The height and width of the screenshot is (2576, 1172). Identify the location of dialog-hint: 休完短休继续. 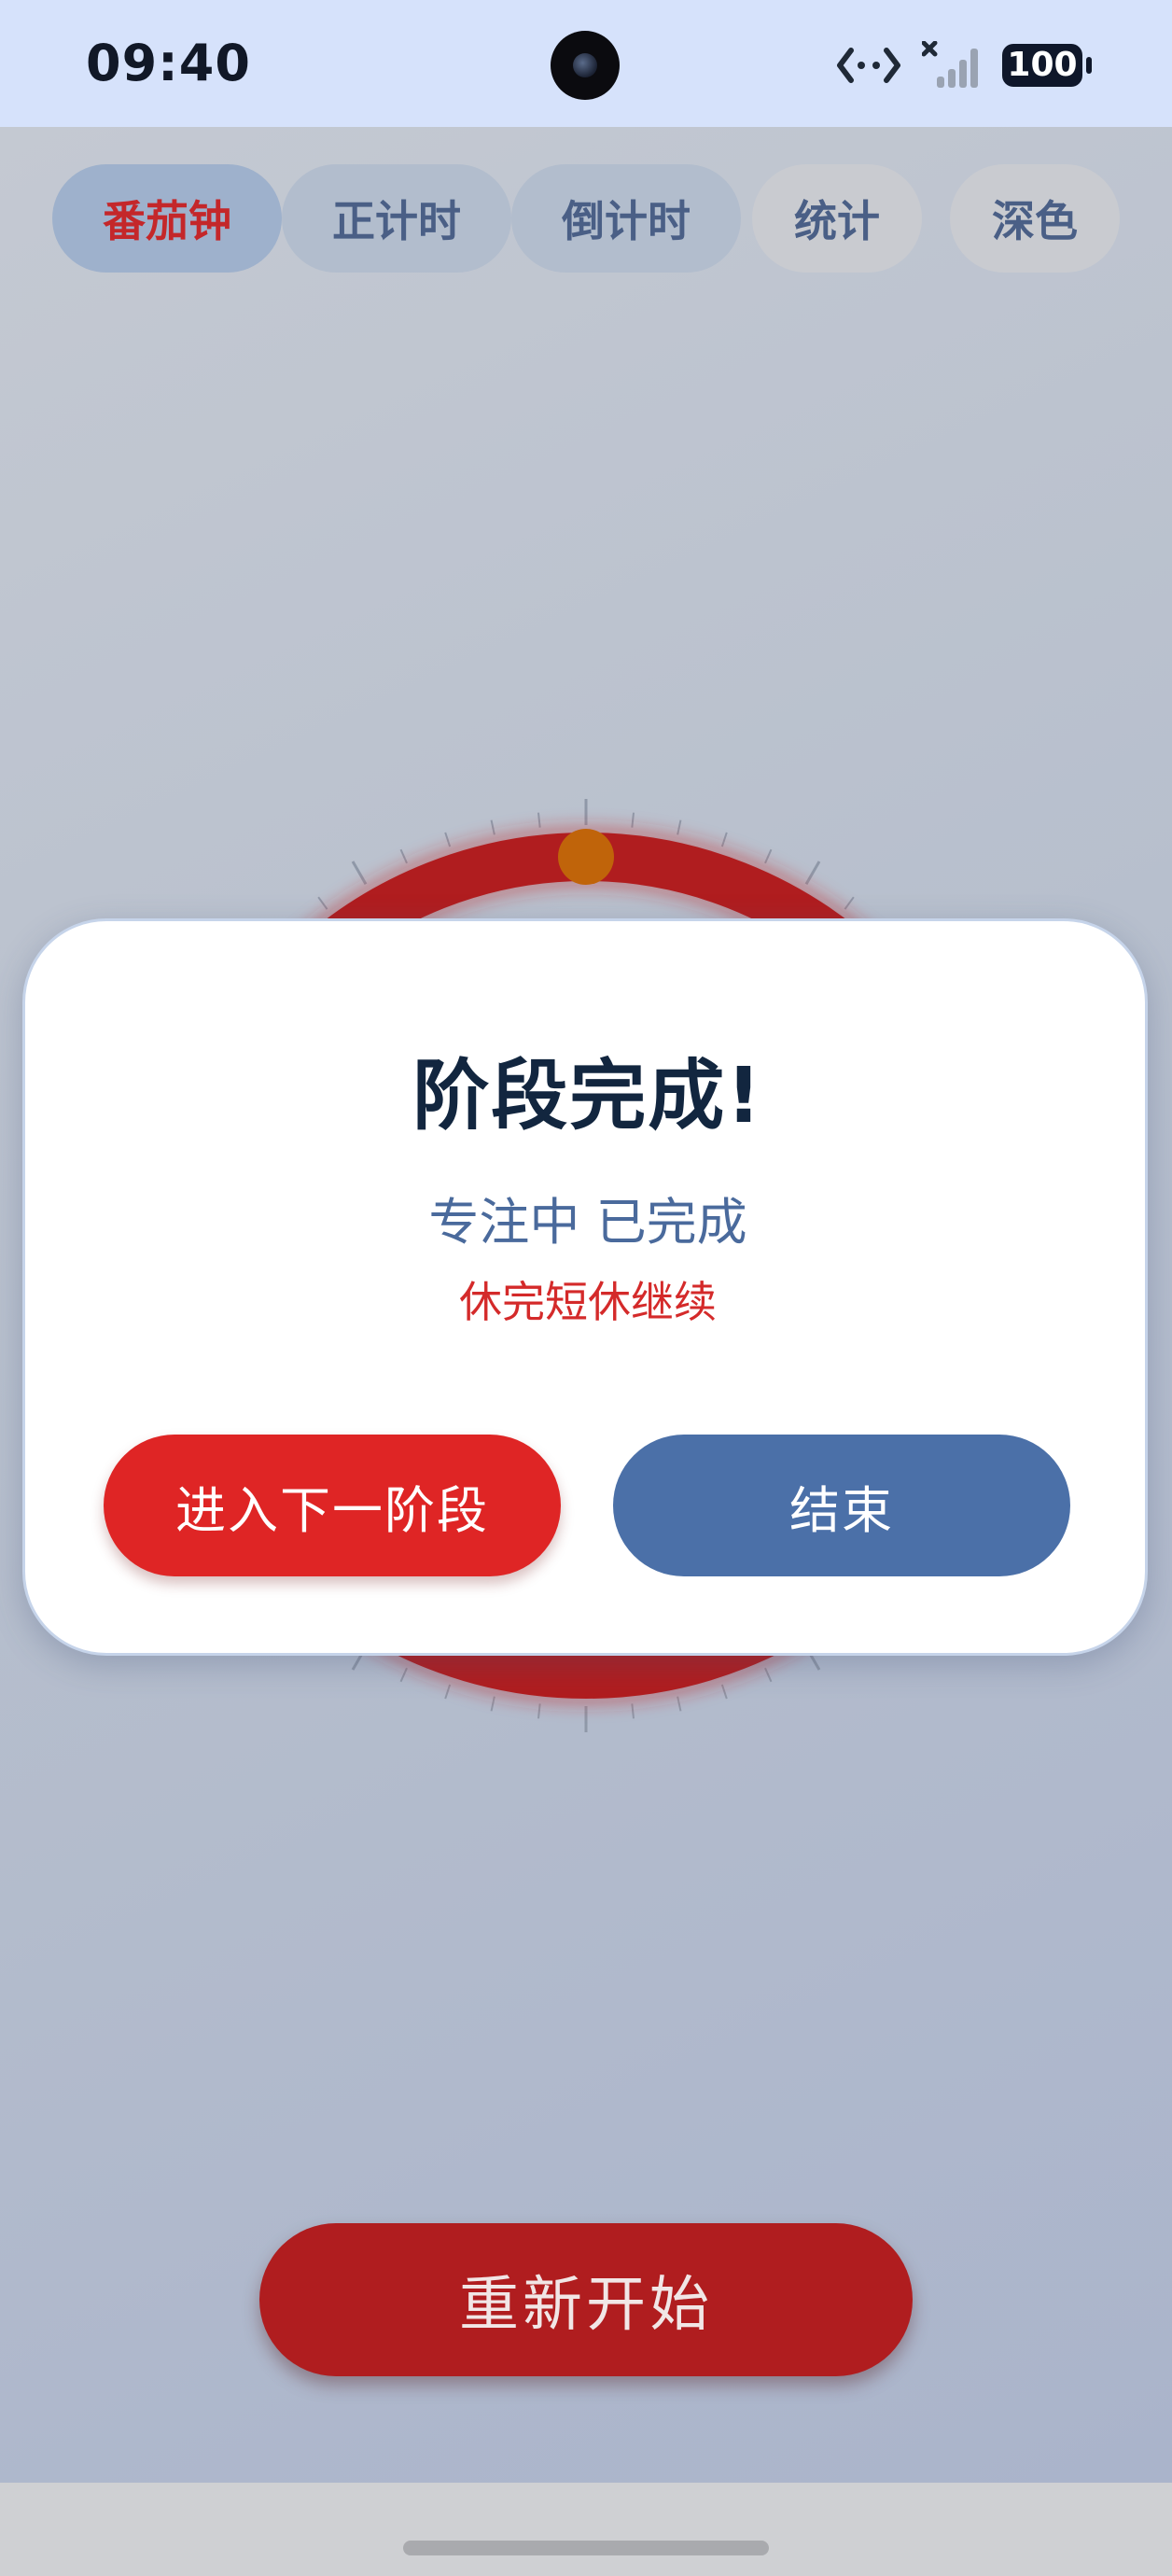
(588, 1302).